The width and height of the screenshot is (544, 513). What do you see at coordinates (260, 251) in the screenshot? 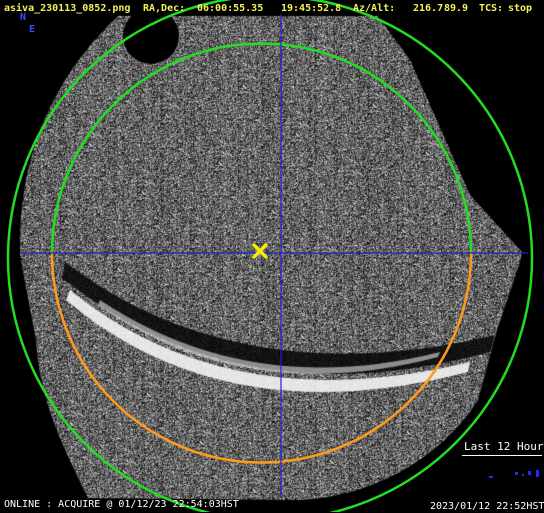
I see `x-marker-icon` at bounding box center [260, 251].